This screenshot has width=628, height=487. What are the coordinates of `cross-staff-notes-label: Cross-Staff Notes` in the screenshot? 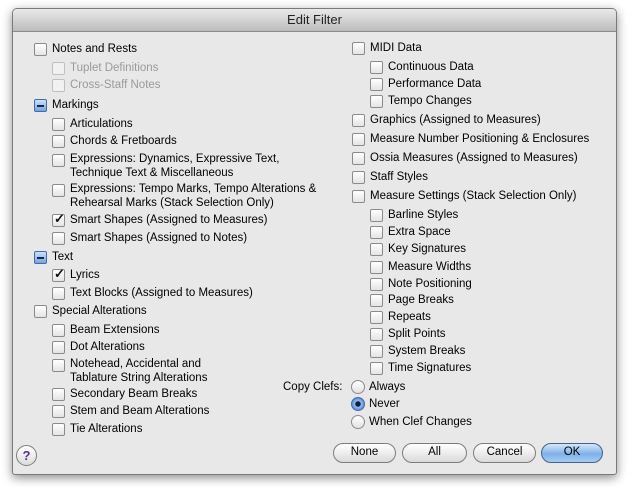 It's located at (115, 85).